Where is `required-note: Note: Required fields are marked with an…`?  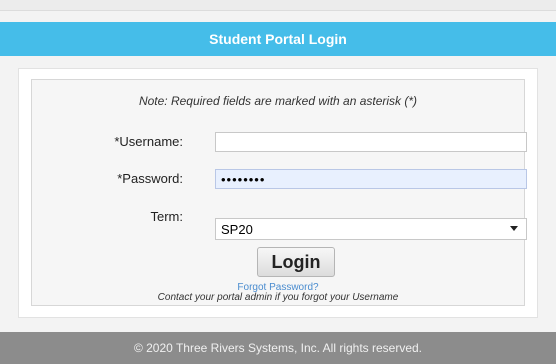
required-note: Note: Required fields are marked with an… is located at coordinates (278, 101).